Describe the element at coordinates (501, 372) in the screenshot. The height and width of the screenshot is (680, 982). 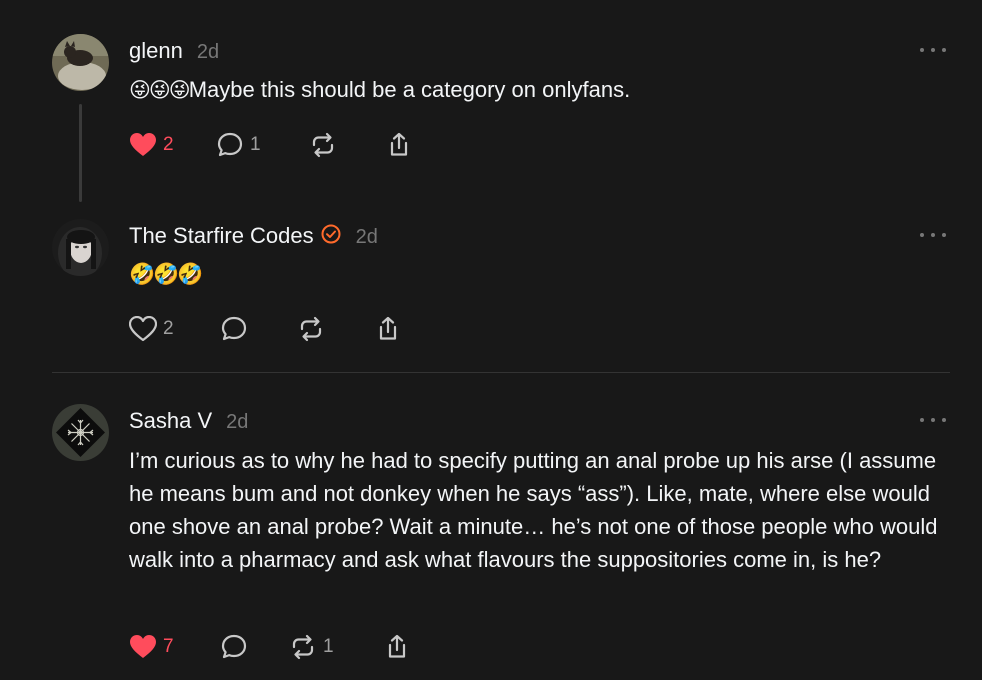
I see `divider` at that location.